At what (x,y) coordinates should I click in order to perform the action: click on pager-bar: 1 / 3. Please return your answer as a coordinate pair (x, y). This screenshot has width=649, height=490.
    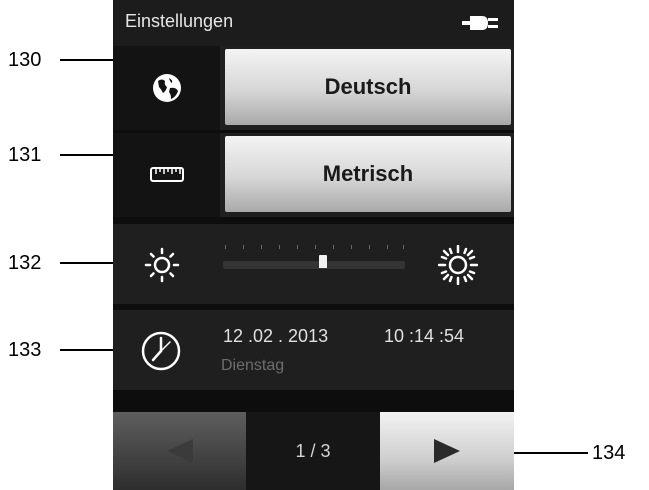
    Looking at the image, I should click on (313, 451).